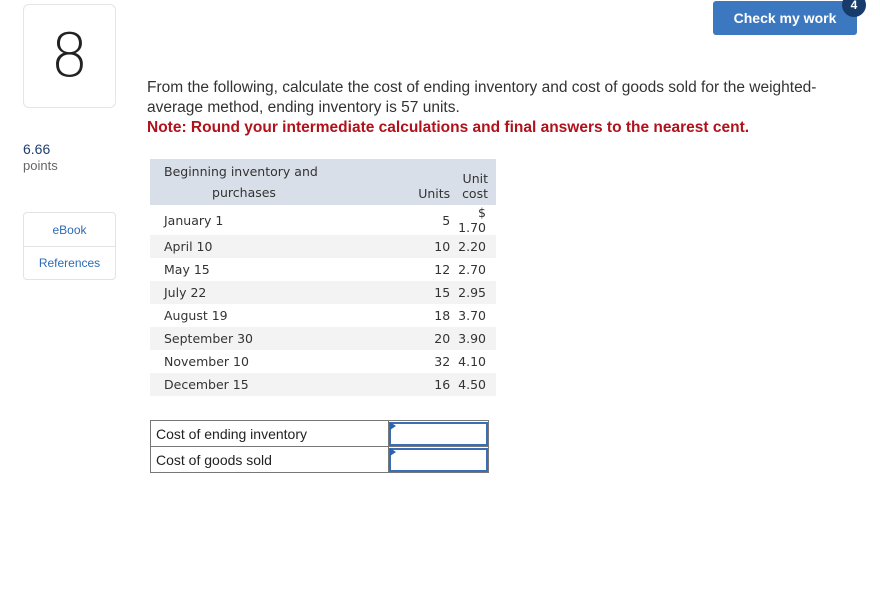 This screenshot has height=589, width=880. Describe the element at coordinates (473, 269) in the screenshot. I see `row-unit-cost: 2.70` at that location.